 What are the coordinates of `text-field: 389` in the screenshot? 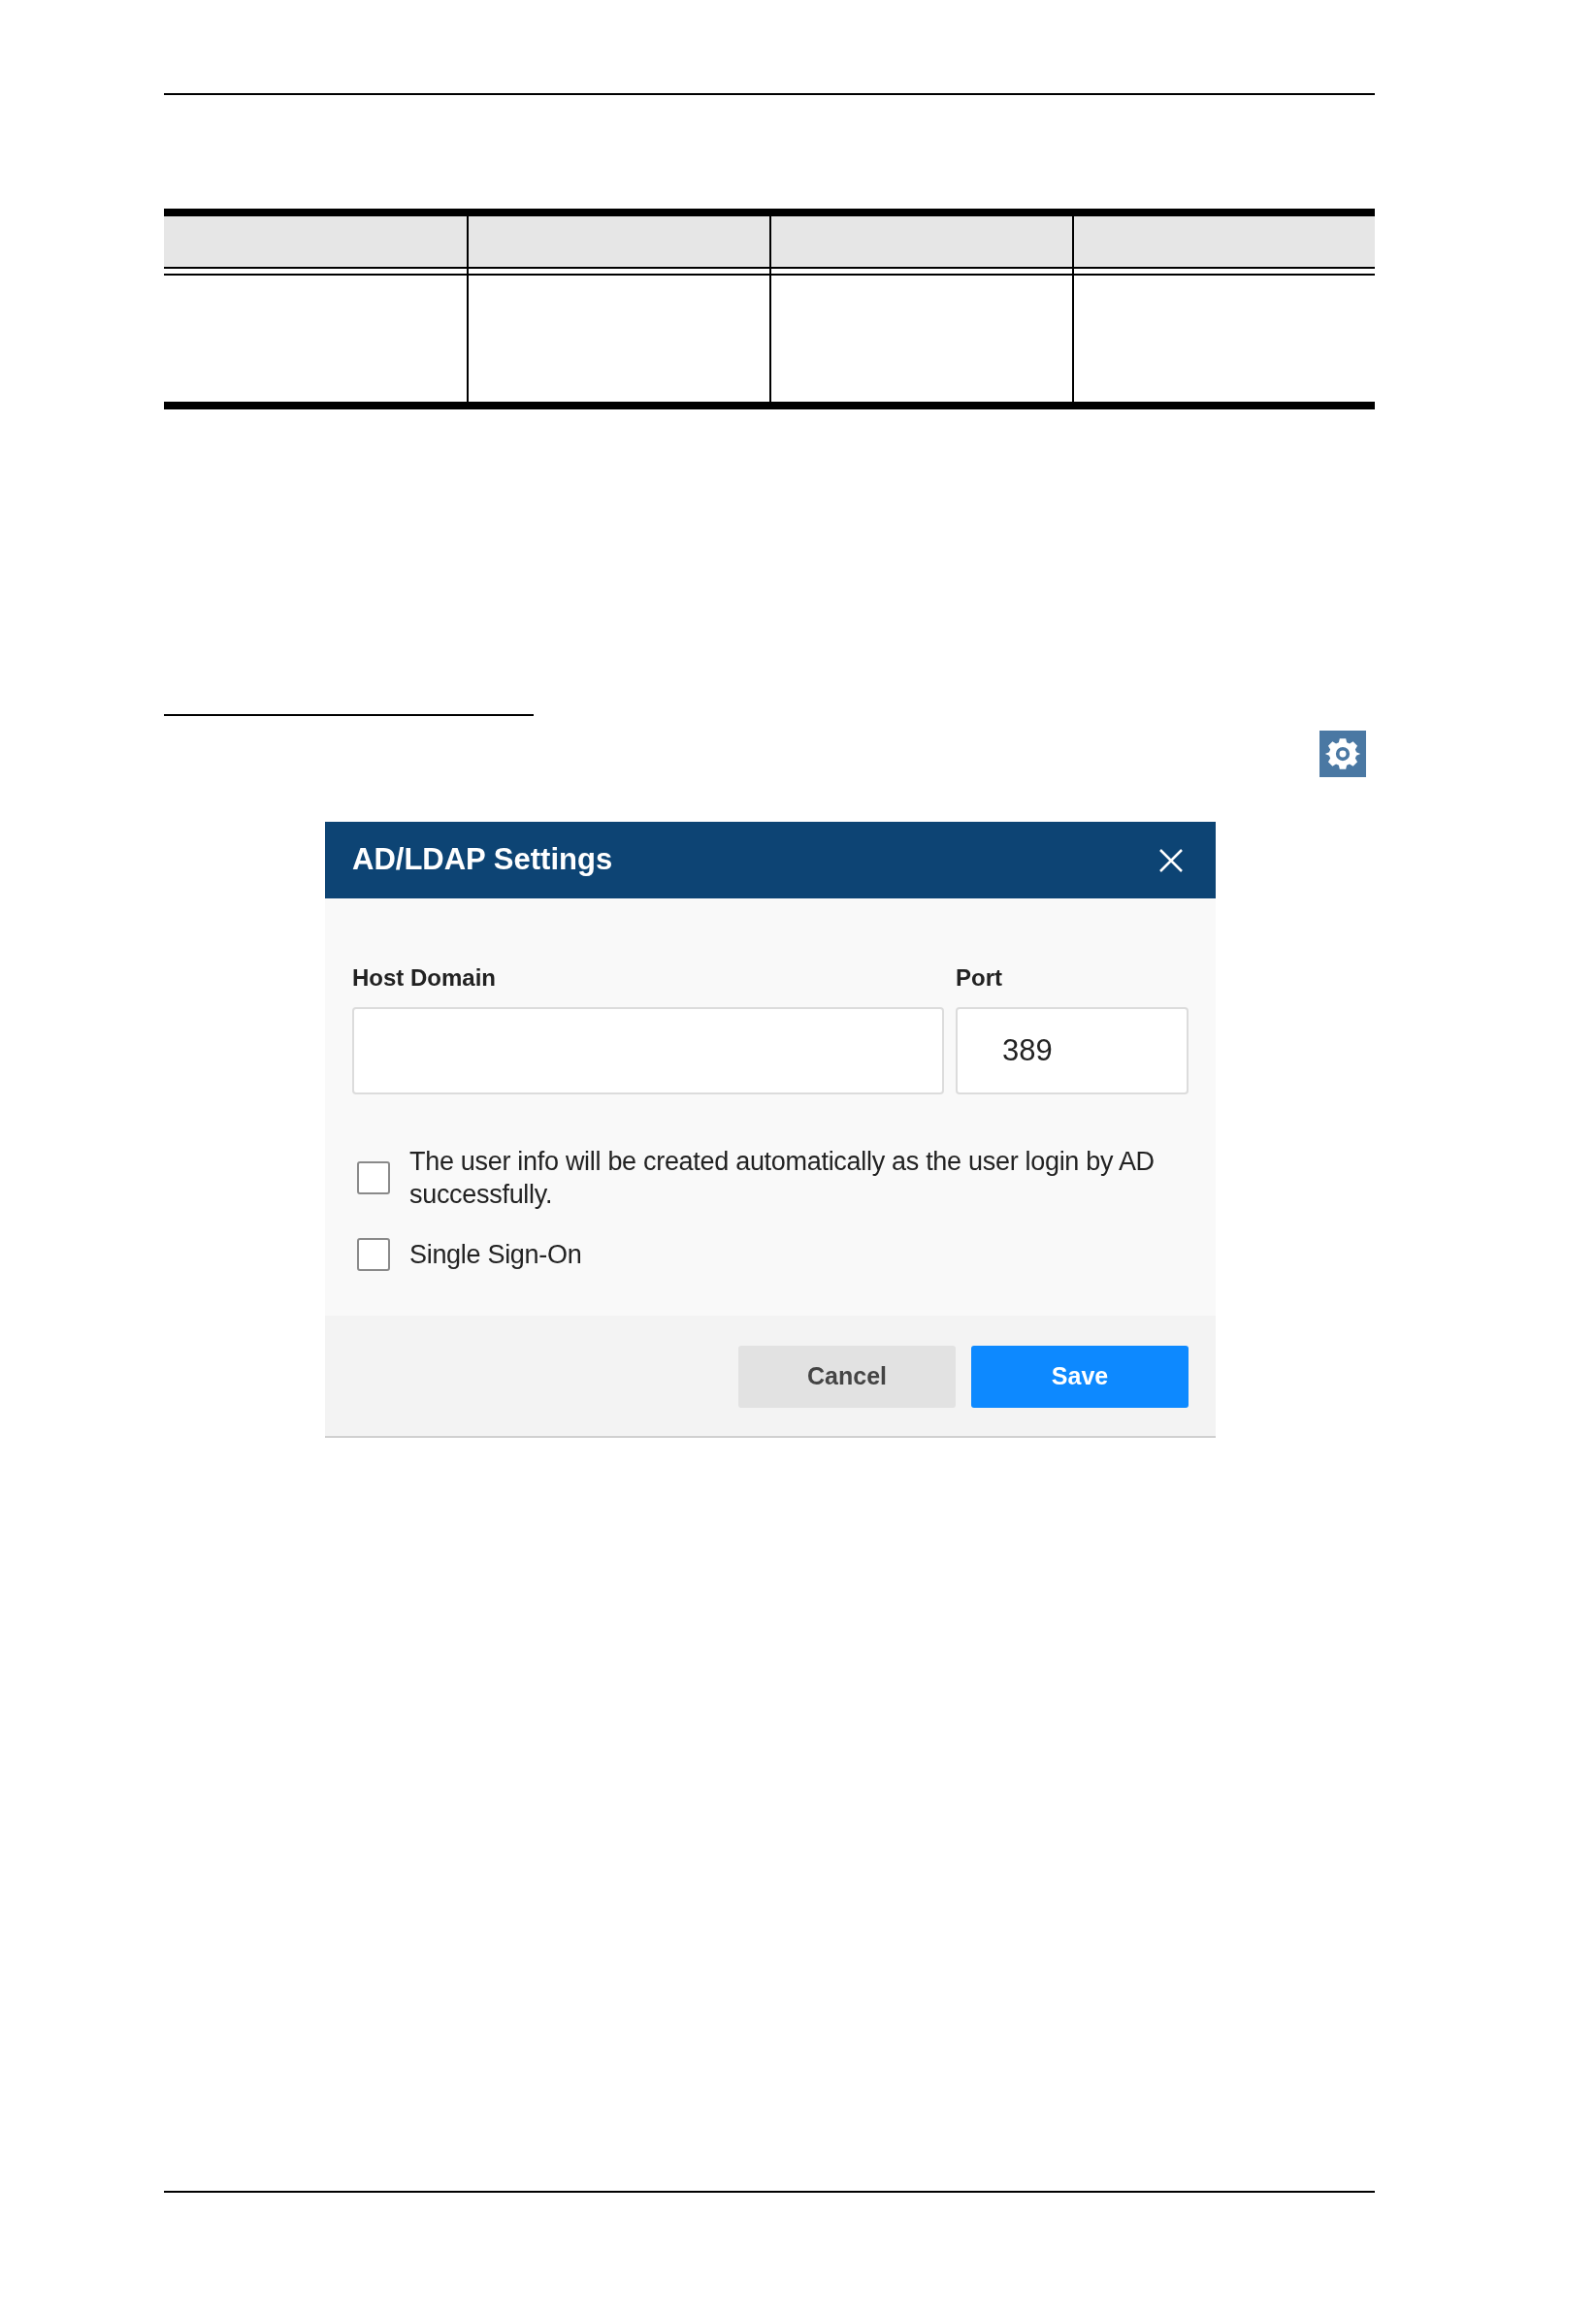 It's located at (1072, 1050).